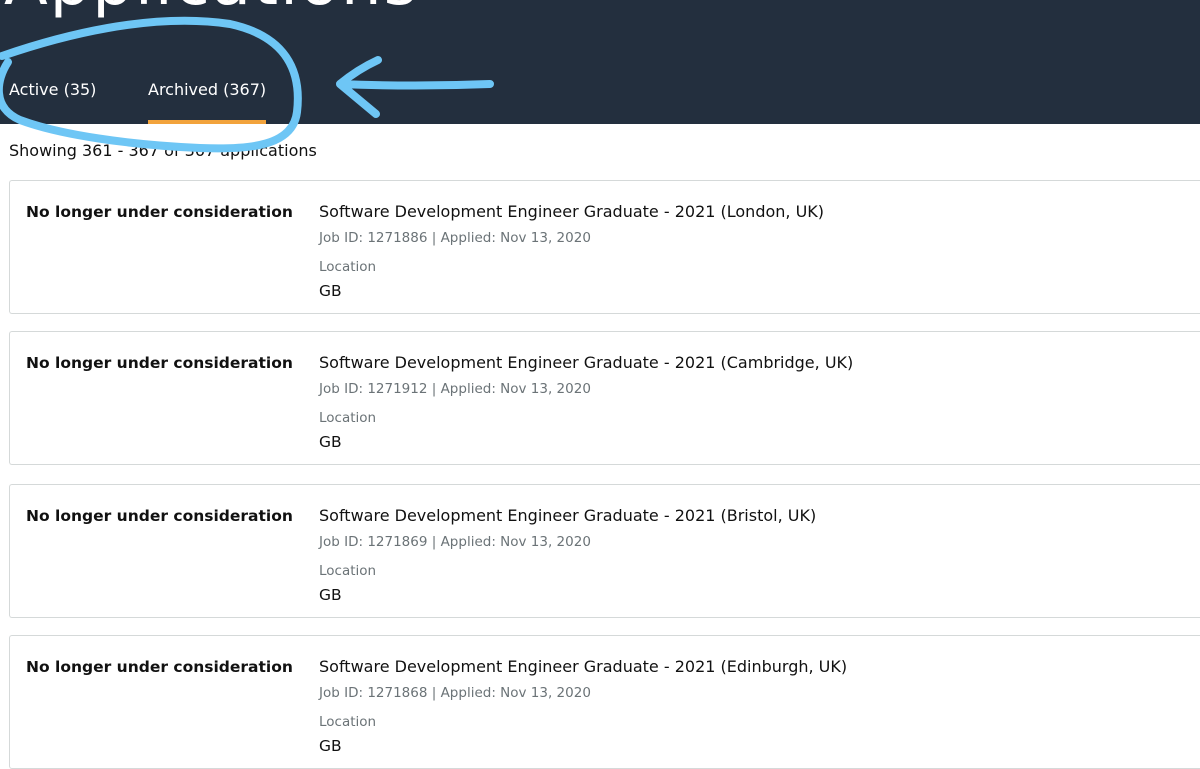  What do you see at coordinates (207, 89) in the screenshot?
I see `tab-archived: Archived (367)` at bounding box center [207, 89].